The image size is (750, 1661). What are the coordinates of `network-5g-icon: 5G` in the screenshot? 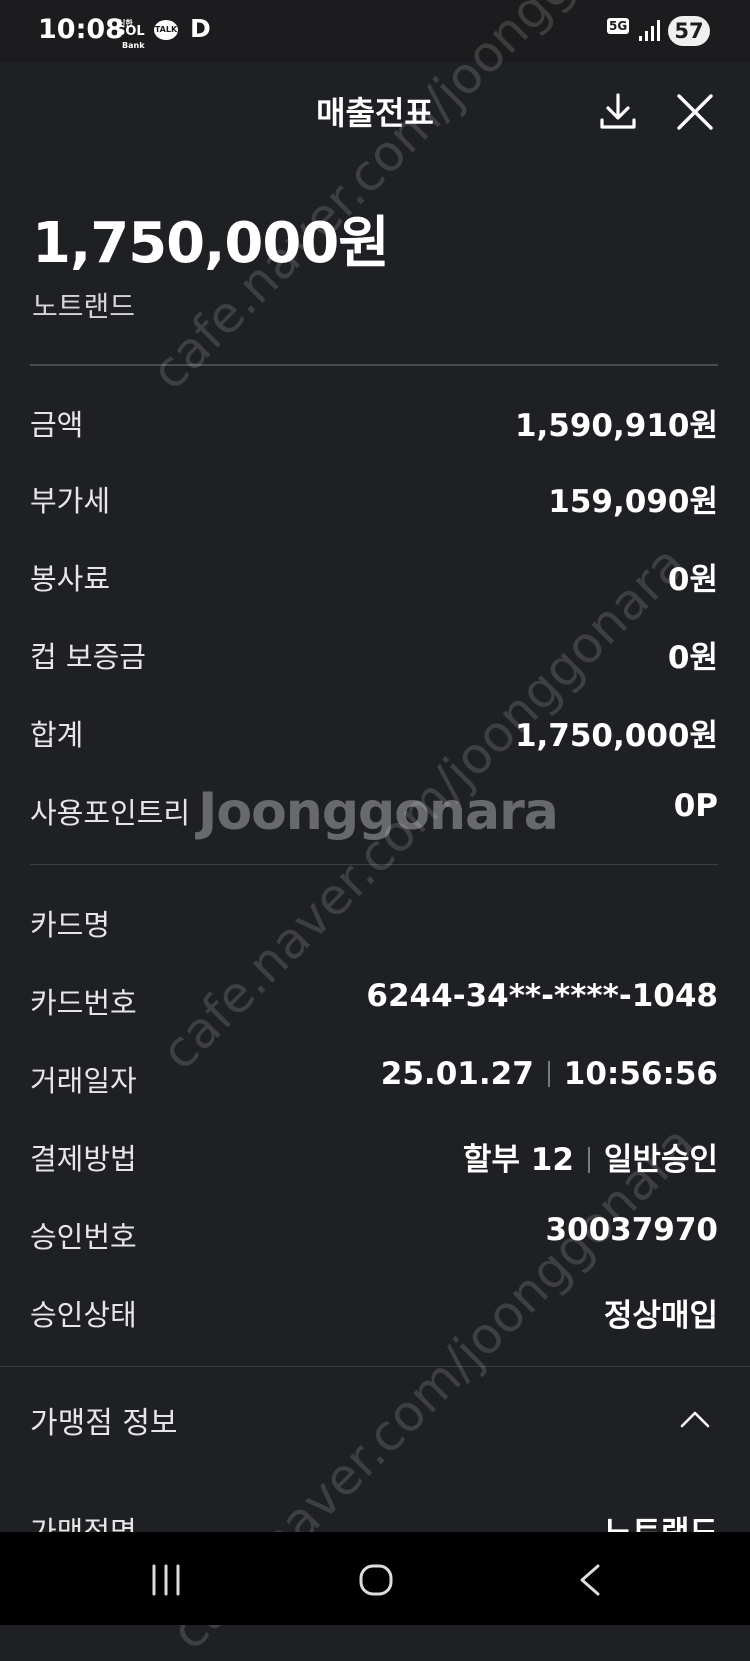 It's located at (618, 26).